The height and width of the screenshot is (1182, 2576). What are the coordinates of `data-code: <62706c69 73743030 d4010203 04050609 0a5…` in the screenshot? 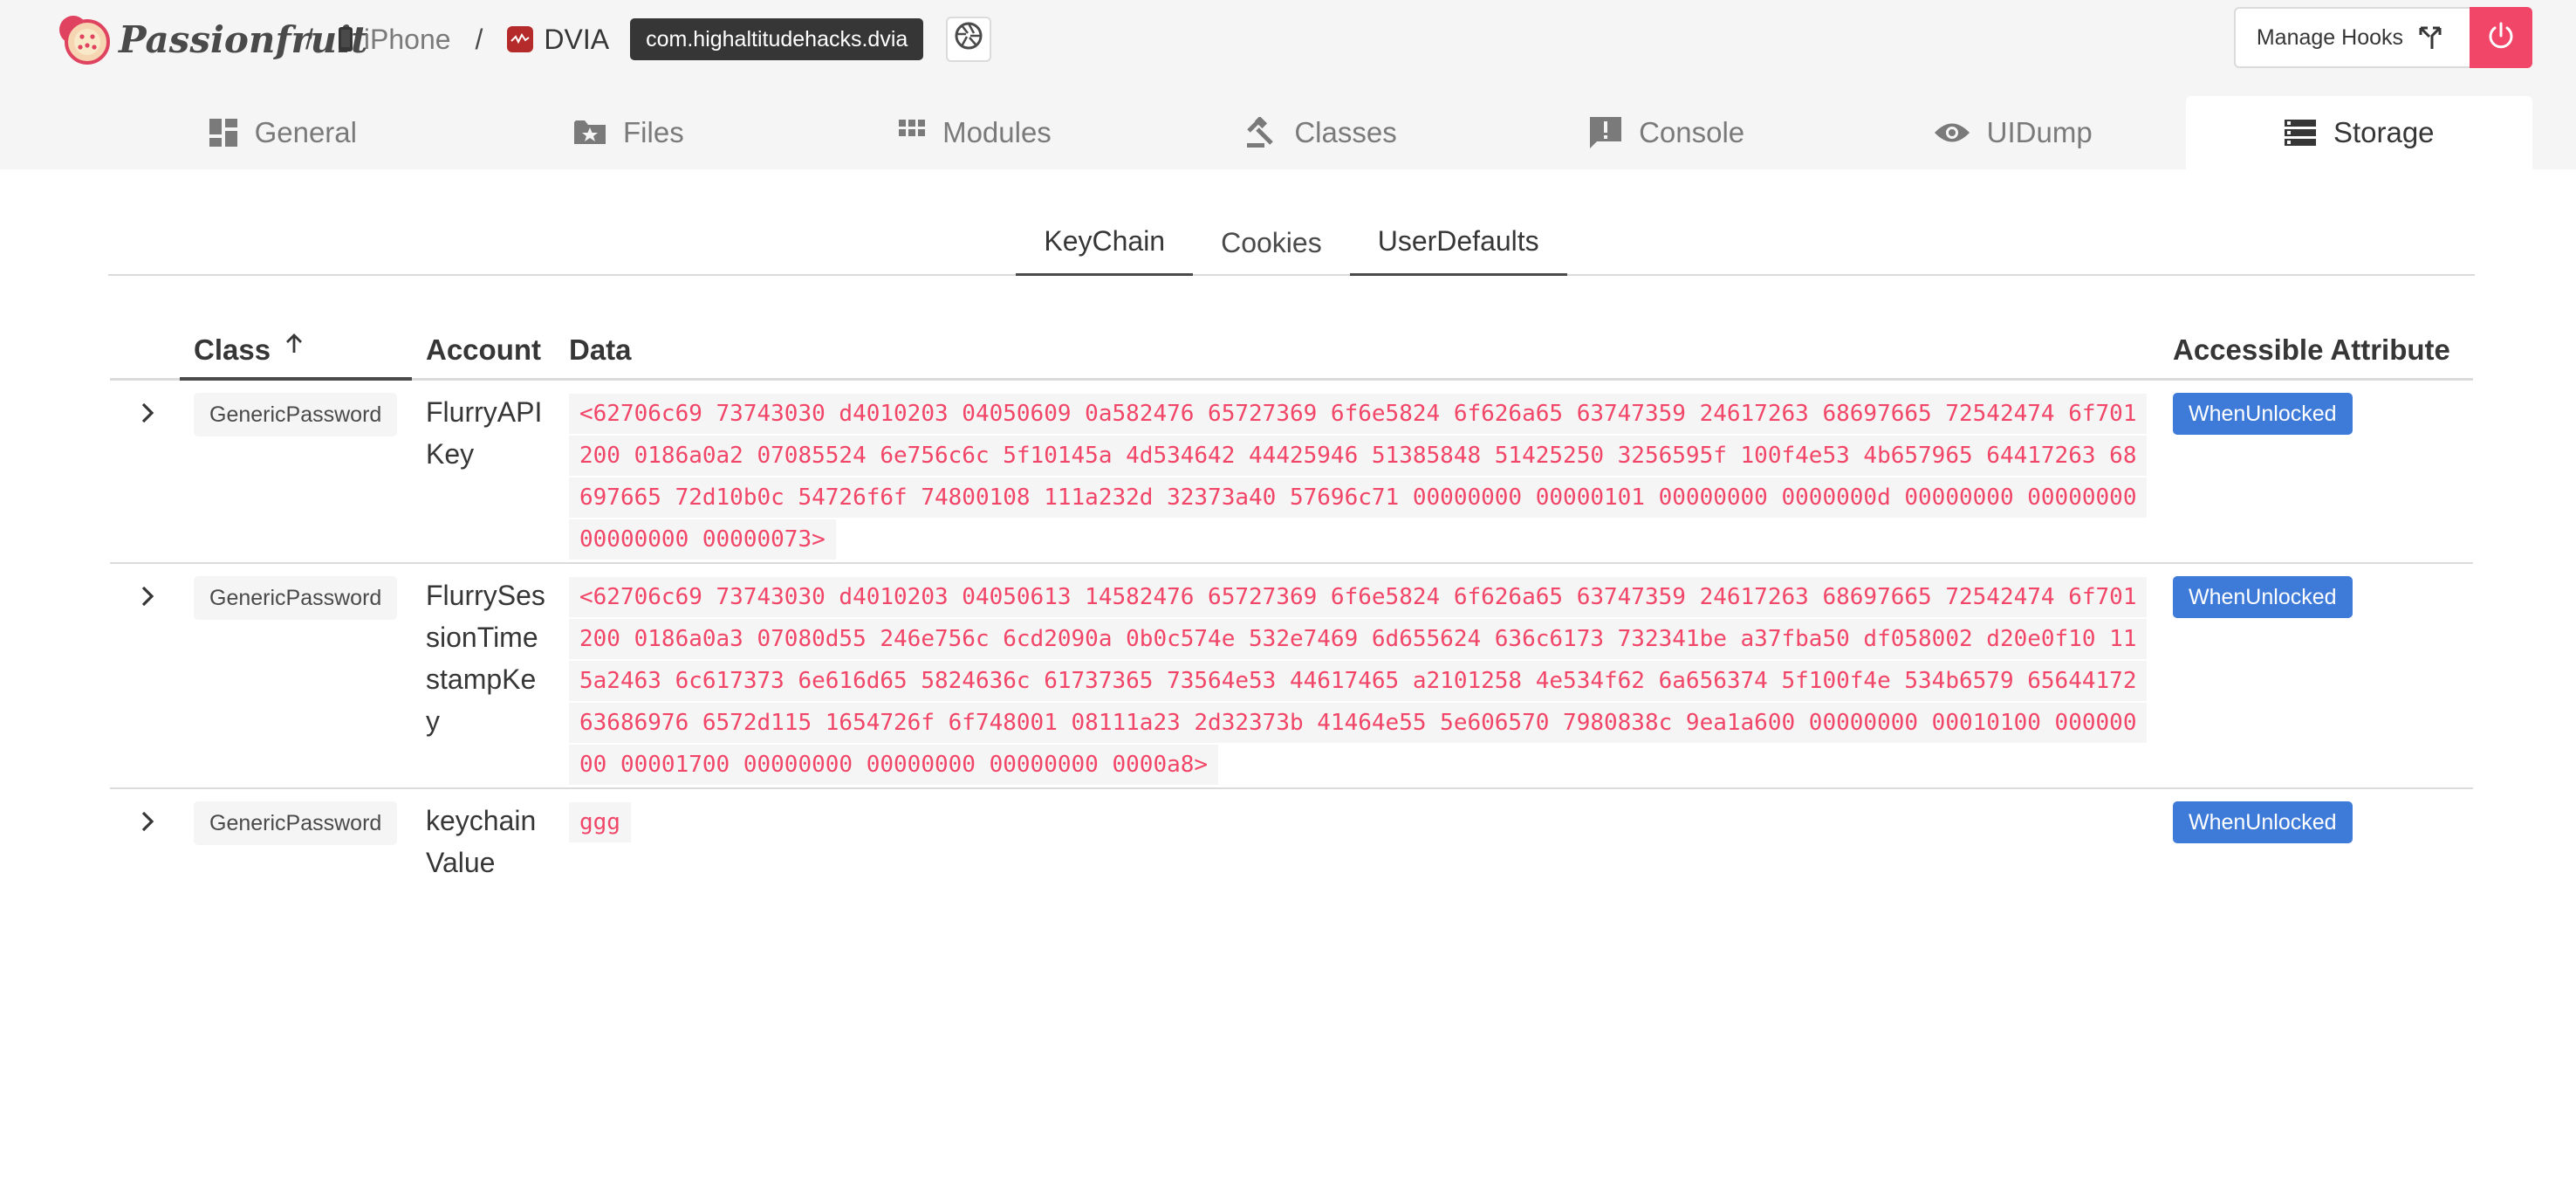 It's located at (1358, 477).